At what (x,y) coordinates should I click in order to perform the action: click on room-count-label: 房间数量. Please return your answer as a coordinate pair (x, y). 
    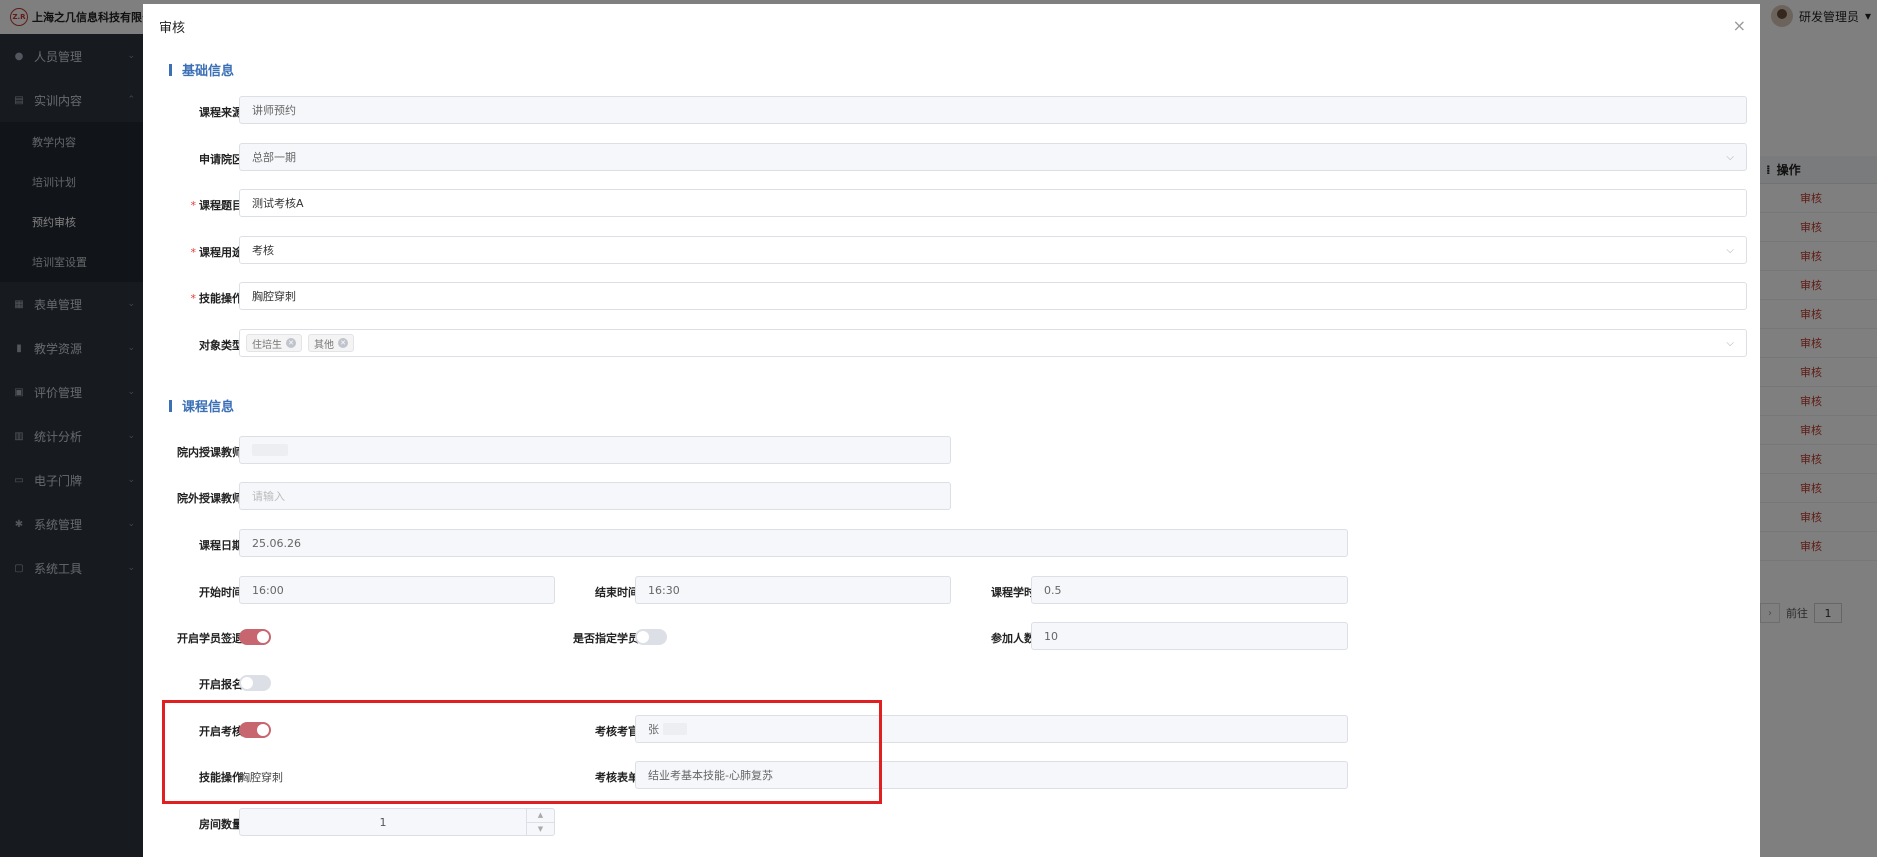
    Looking at the image, I should click on (221, 824).